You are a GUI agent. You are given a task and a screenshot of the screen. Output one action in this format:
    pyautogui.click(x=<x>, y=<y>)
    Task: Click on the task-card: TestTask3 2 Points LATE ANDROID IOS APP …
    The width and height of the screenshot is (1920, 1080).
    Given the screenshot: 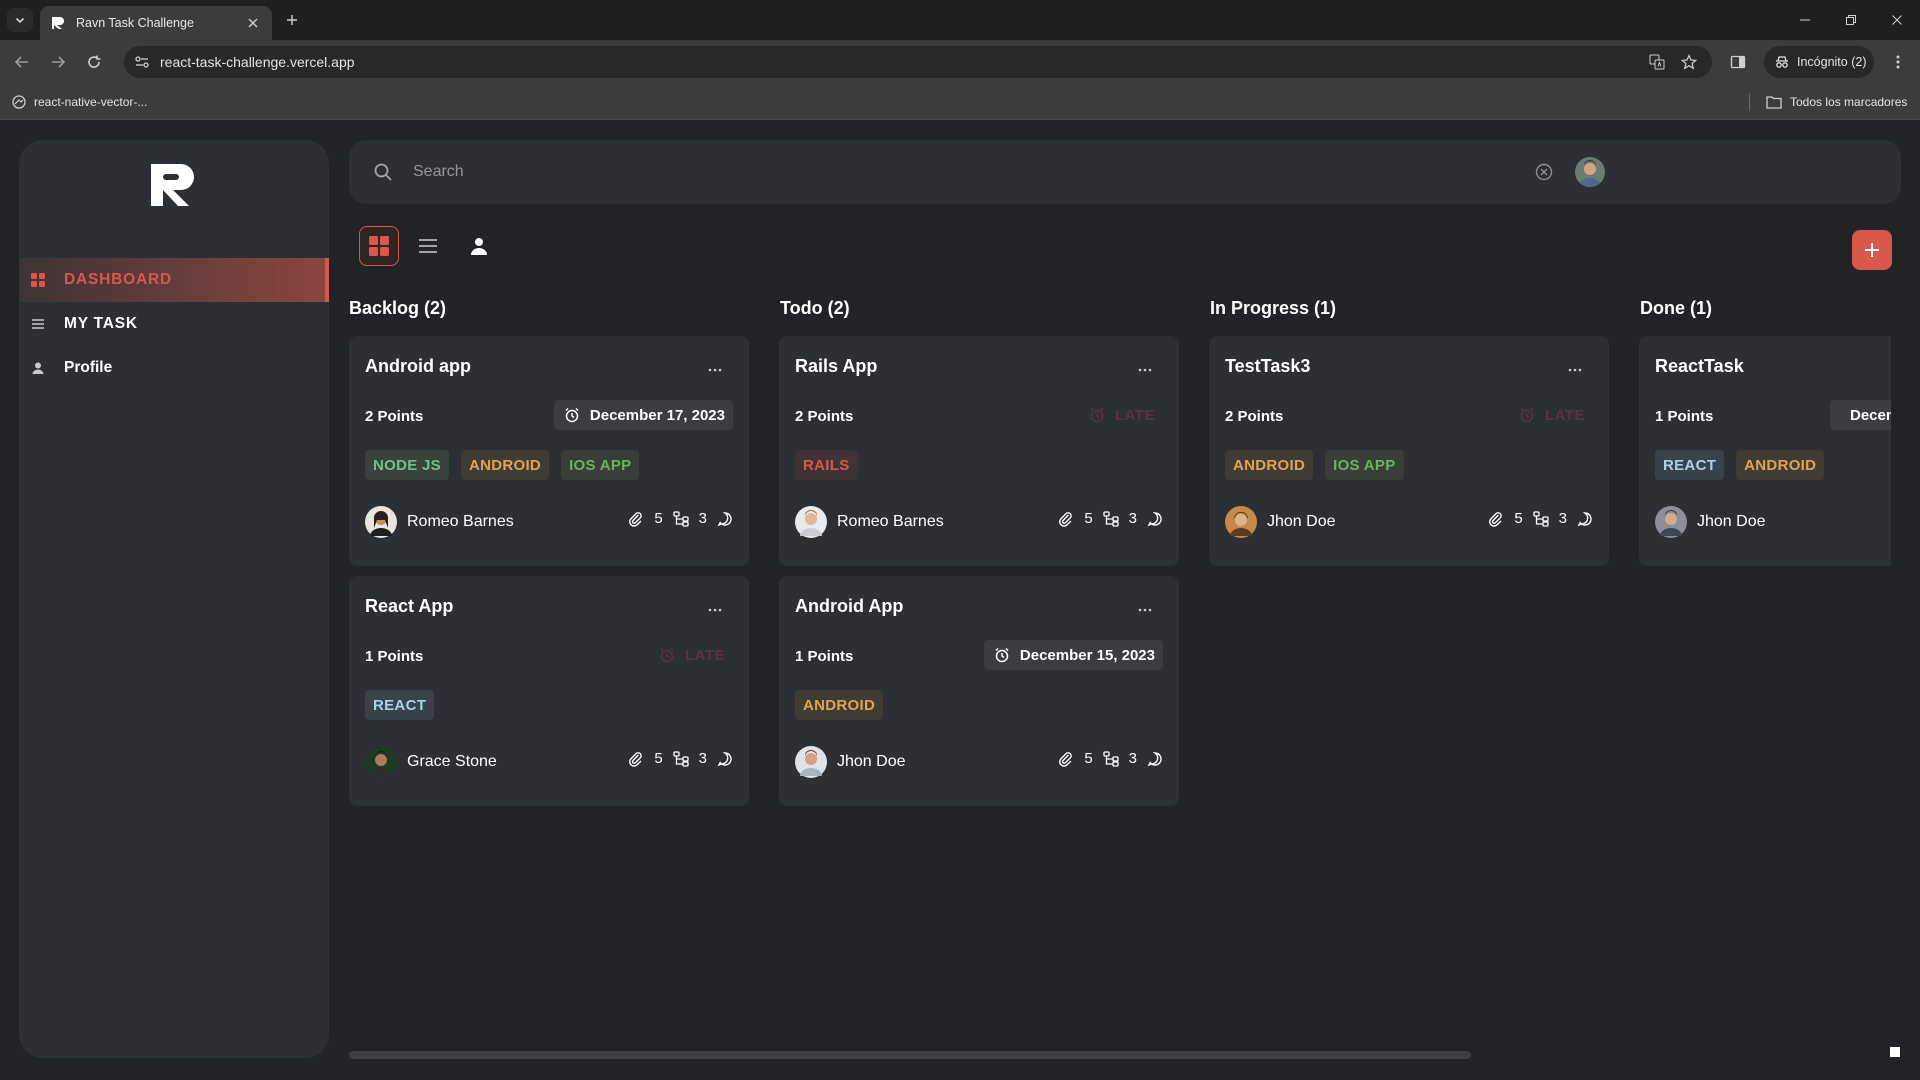 What is the action you would take?
    pyautogui.click(x=1409, y=451)
    